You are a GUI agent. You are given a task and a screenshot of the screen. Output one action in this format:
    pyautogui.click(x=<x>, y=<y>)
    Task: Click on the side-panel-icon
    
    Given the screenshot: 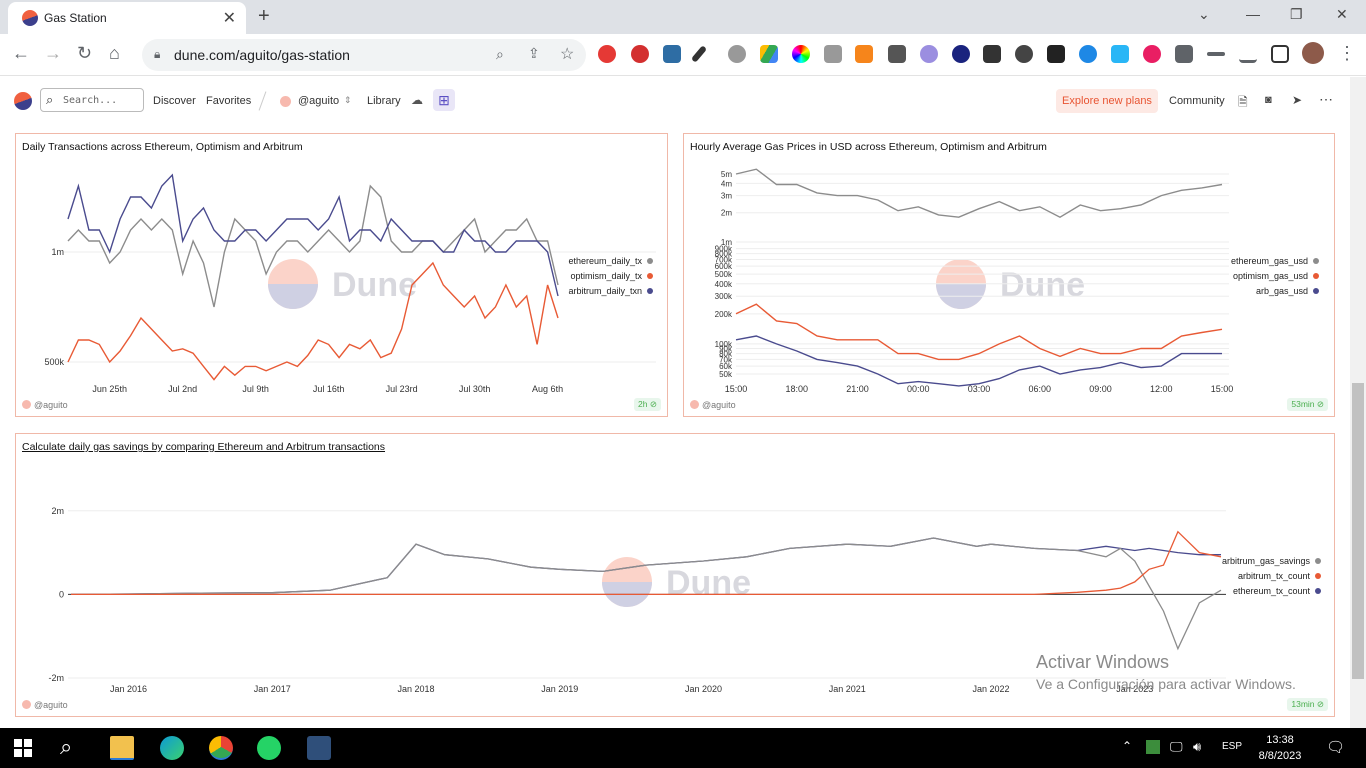 What is the action you would take?
    pyautogui.click(x=1280, y=54)
    